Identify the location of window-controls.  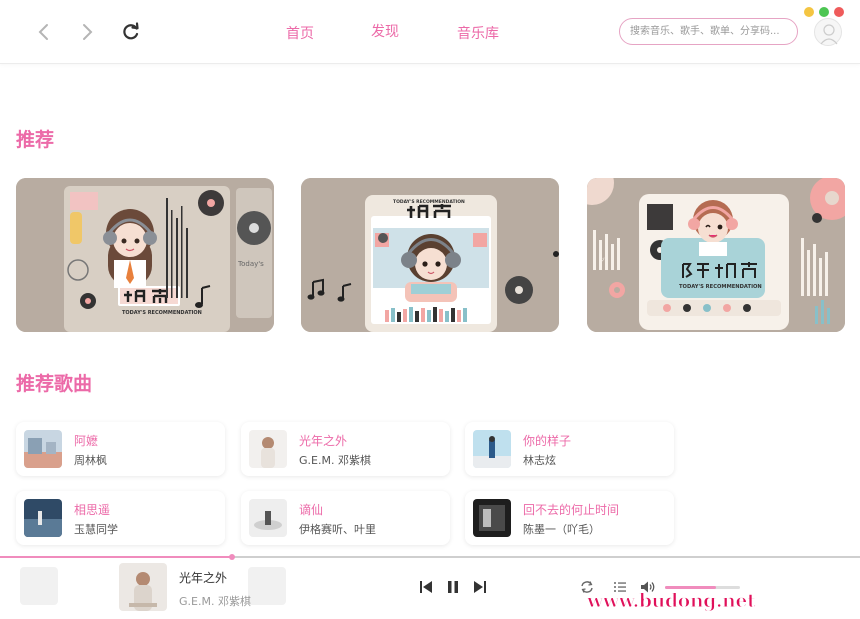
(824, 12).